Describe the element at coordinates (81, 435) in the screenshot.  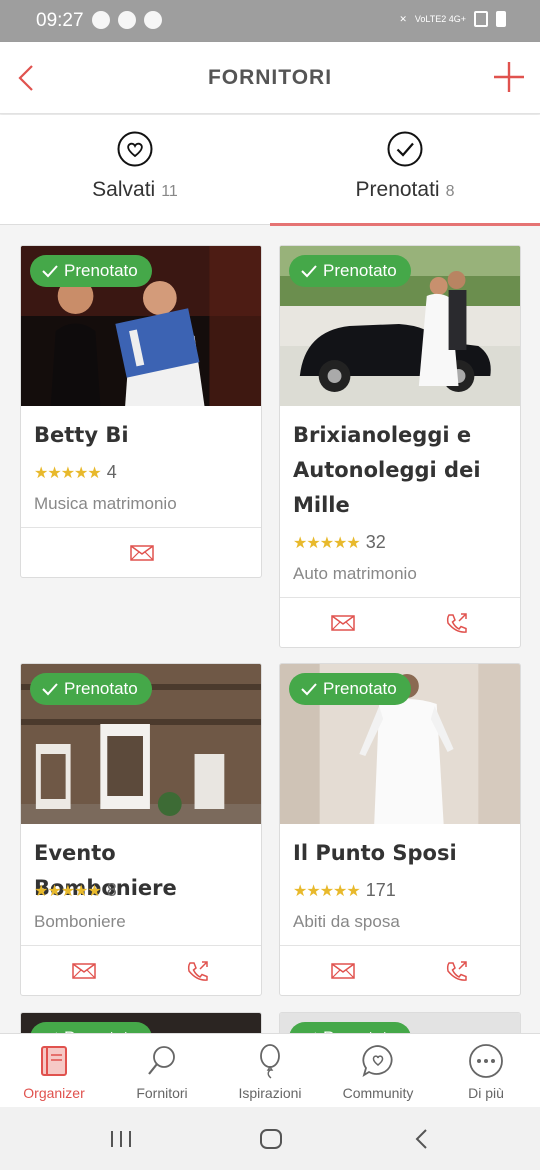
I see `vendor-name: Betty Bi` at that location.